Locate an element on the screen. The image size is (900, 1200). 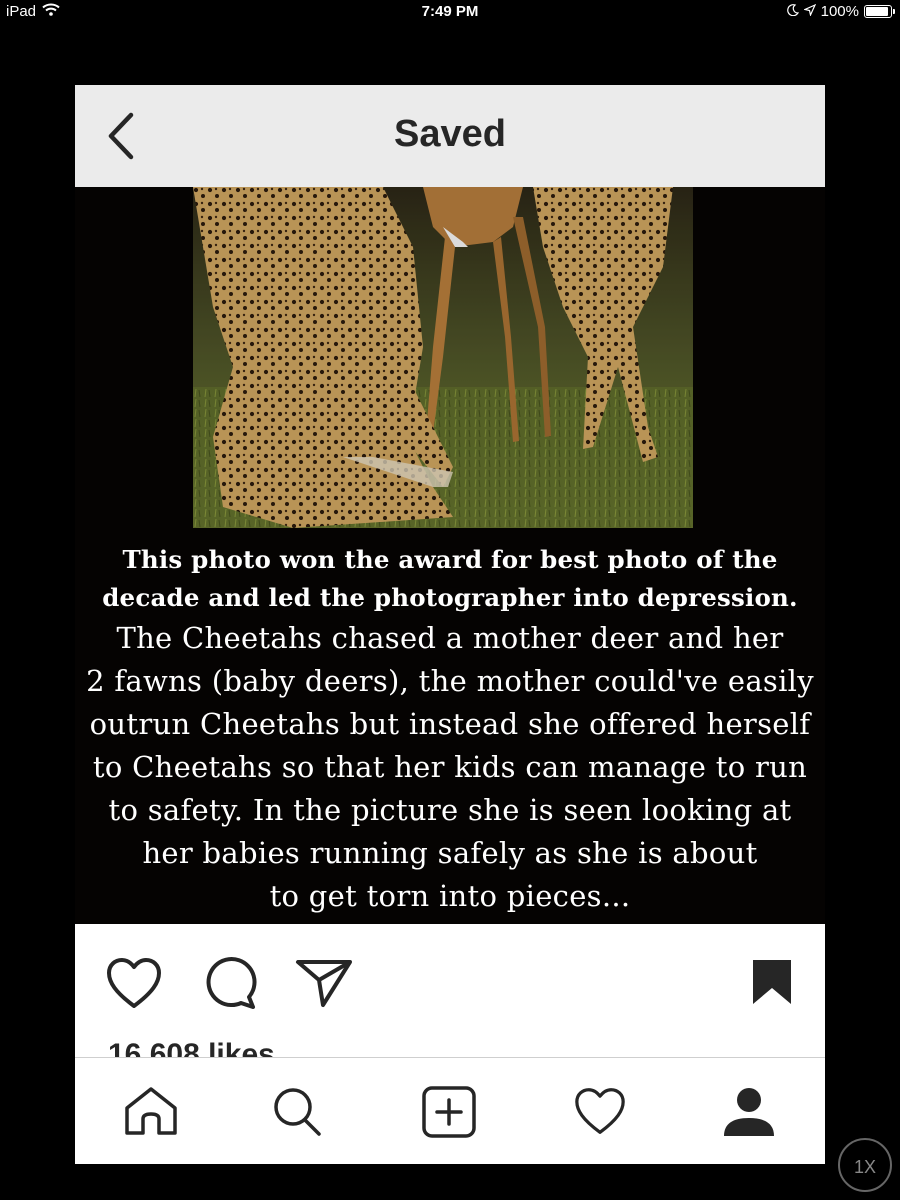
battery-text: 100% is located at coordinates (839, 11).